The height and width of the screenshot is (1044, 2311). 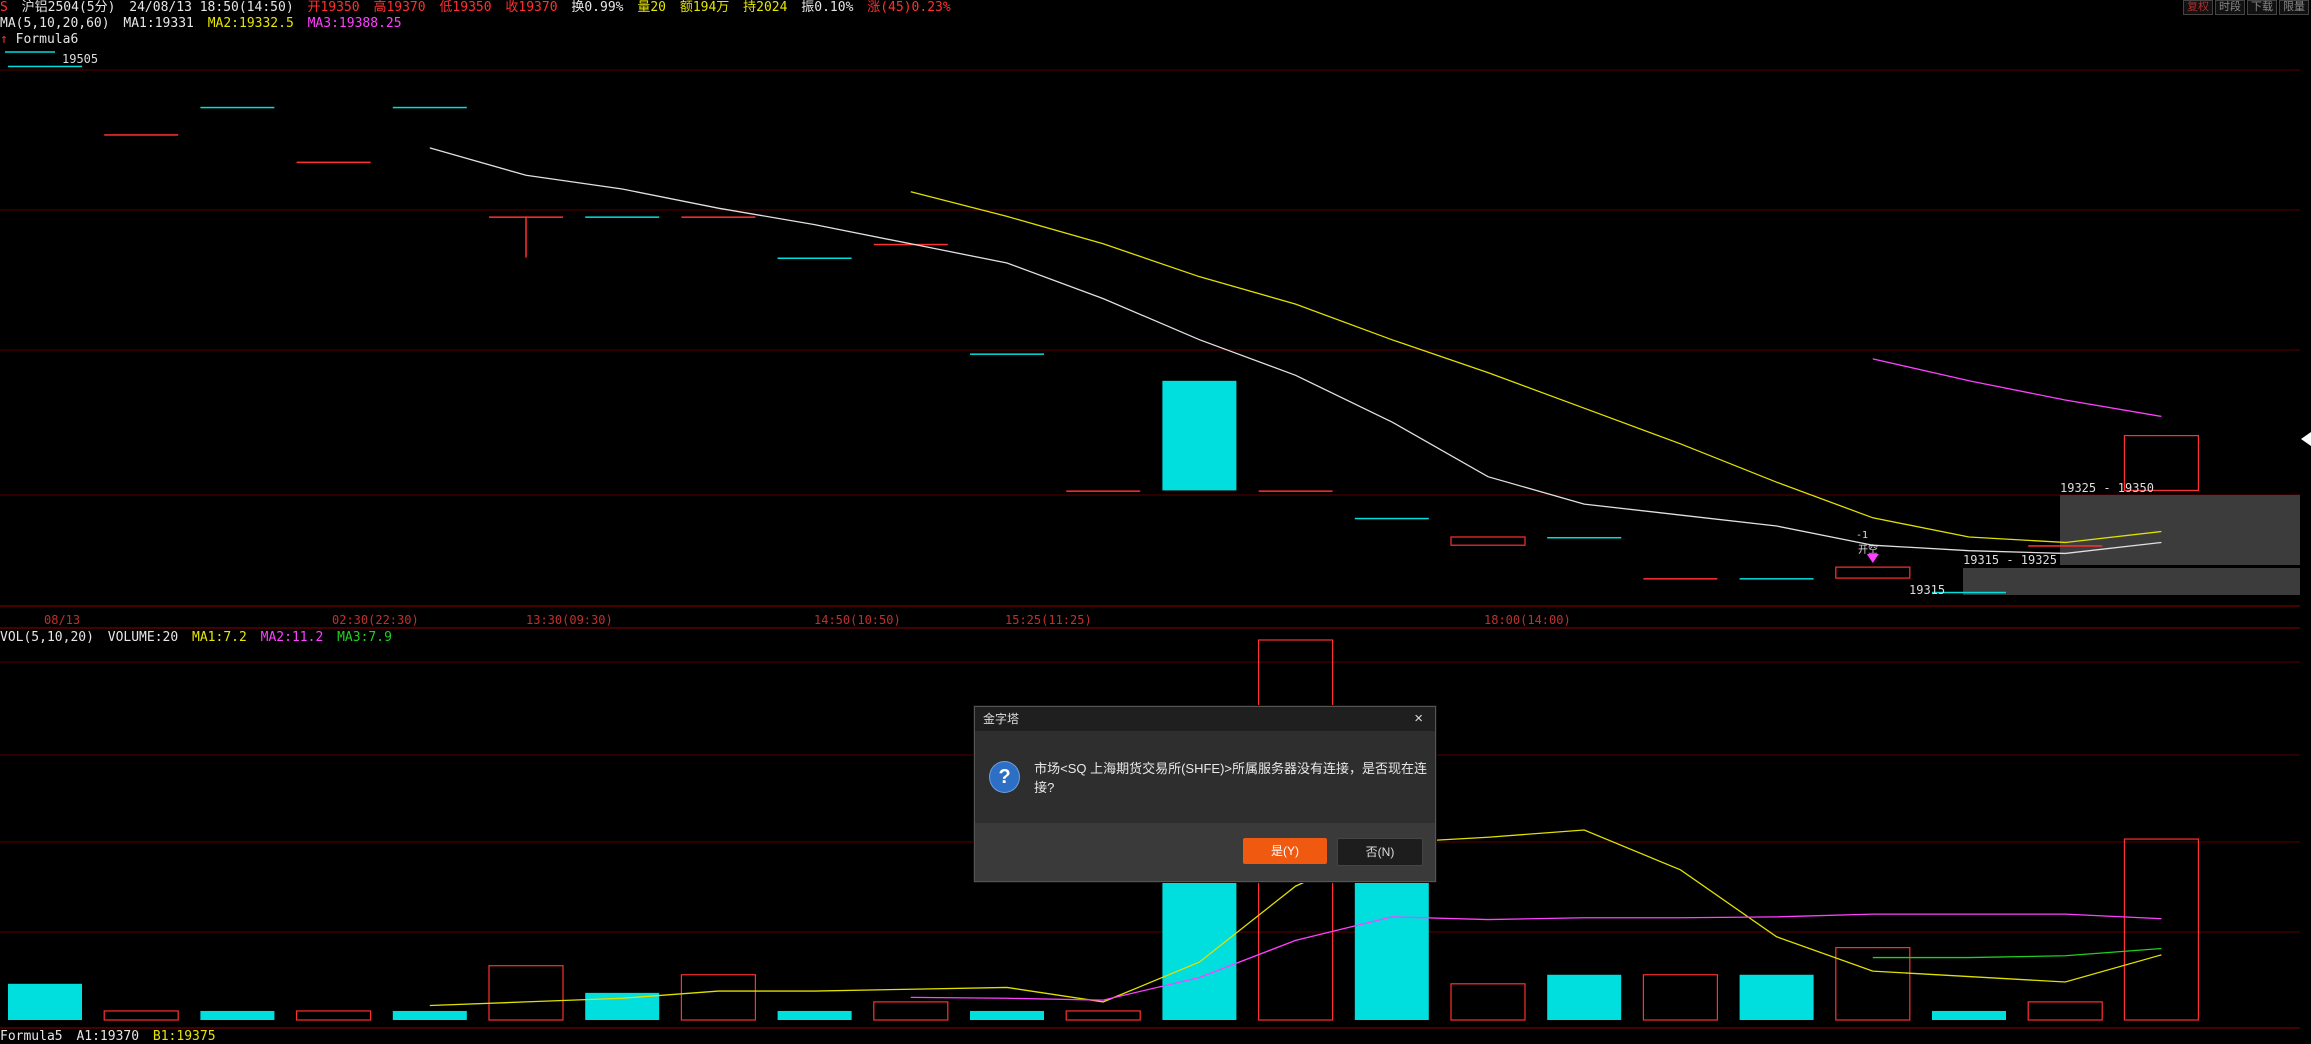 I want to click on toolbar-button-adjust: 复权, so click(x=2198, y=7).